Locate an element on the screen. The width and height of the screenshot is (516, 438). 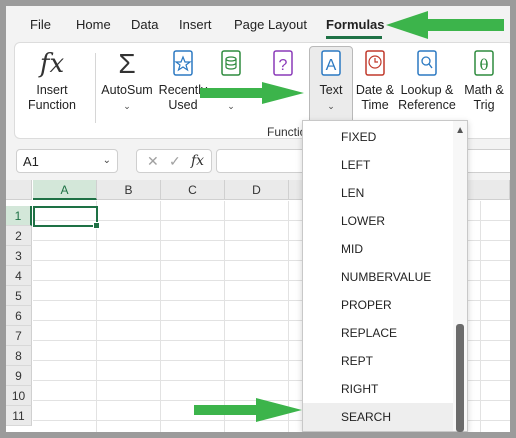
name-box: A1 ⌄ is located at coordinates (67, 161).